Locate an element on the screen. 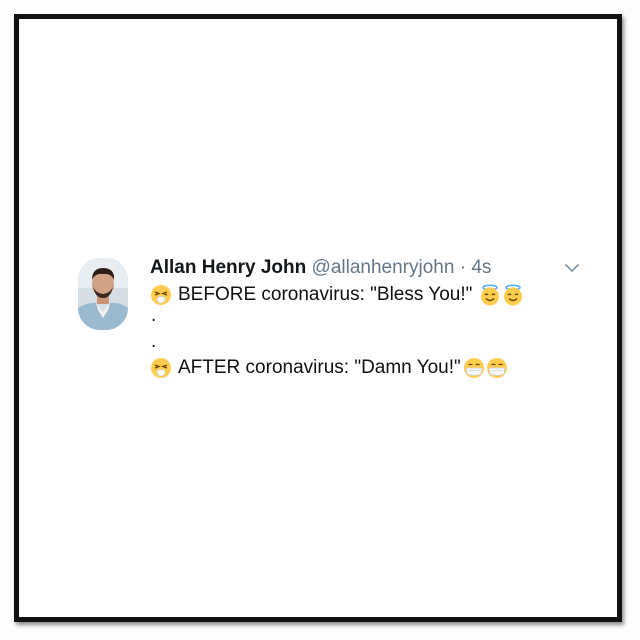 This screenshot has width=640, height=640. after-text: AFTER coronavirus: "Damn You!" is located at coordinates (319, 367).